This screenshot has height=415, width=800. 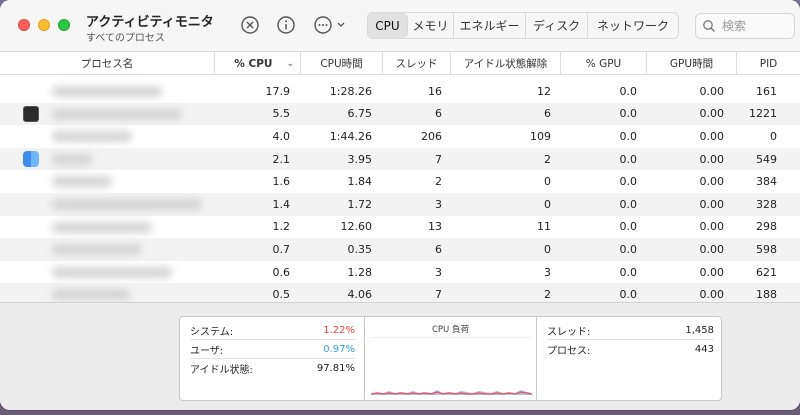 What do you see at coordinates (290, 63) in the screenshot?
I see `chevron-down-icon: ⌄` at bounding box center [290, 63].